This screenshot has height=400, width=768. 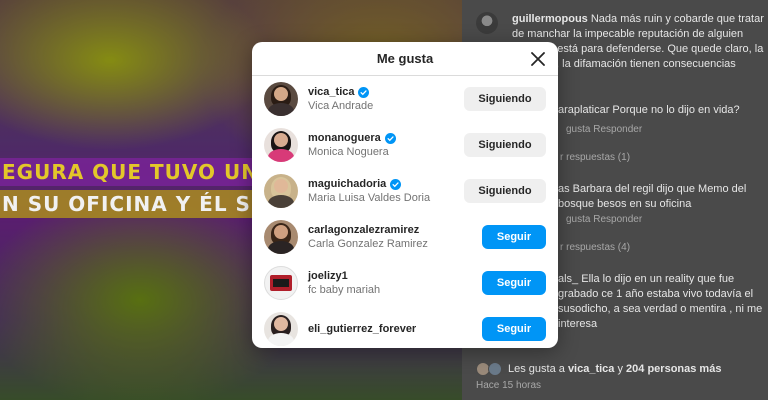 I want to click on likes-middle: y, so click(x=620, y=369).